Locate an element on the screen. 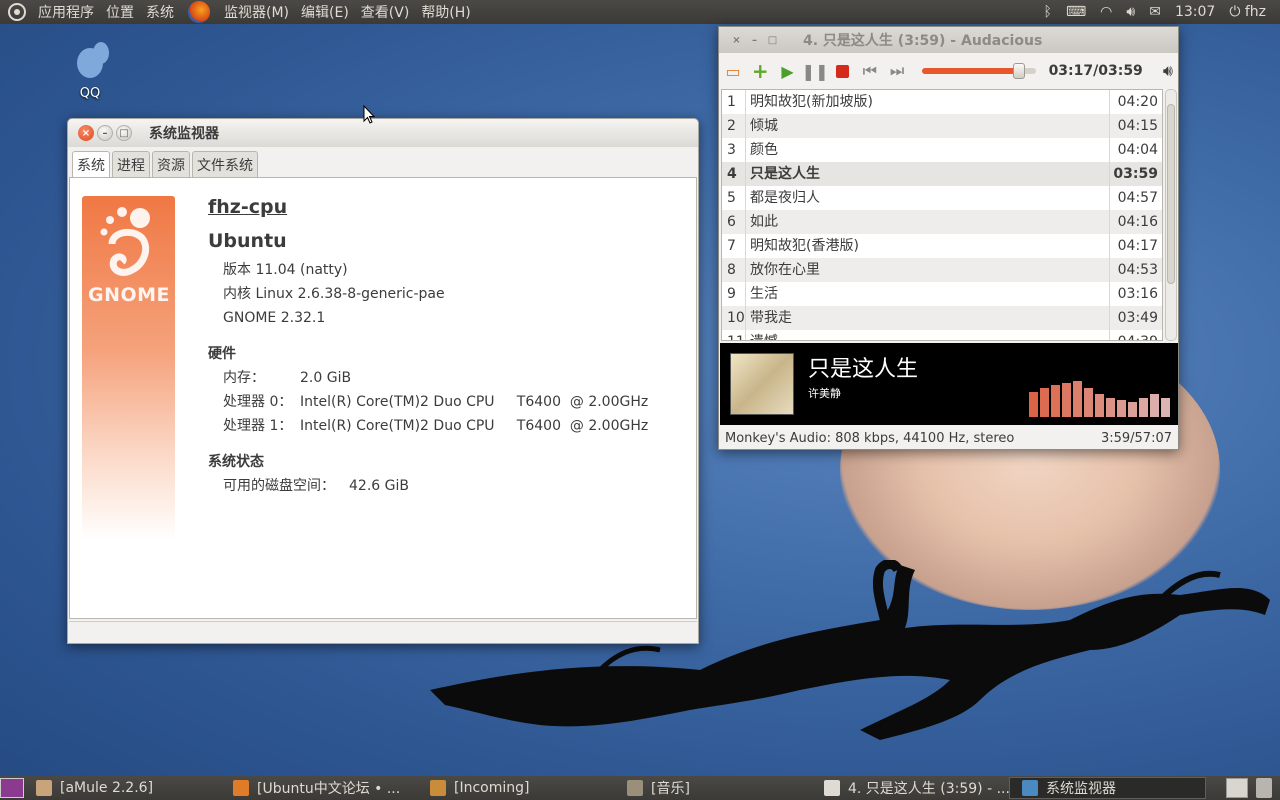  playlist-row: 7 明知故犯(香港版) 04:17 is located at coordinates (942, 246).